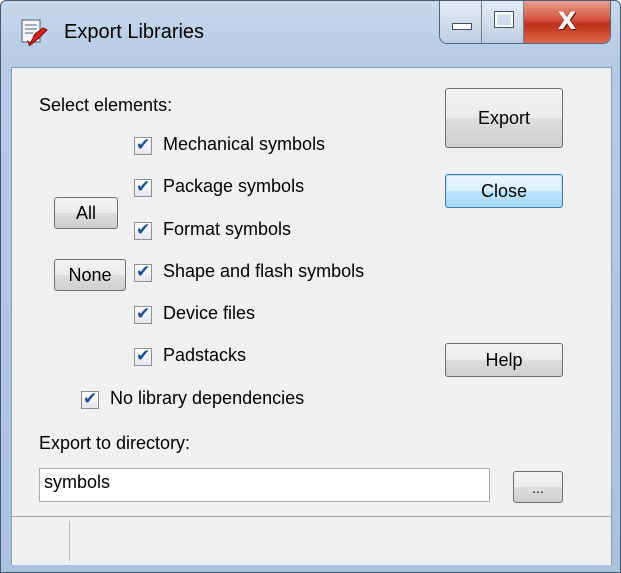  Describe the element at coordinates (143, 314) in the screenshot. I see `checkbox-device-files` at that location.